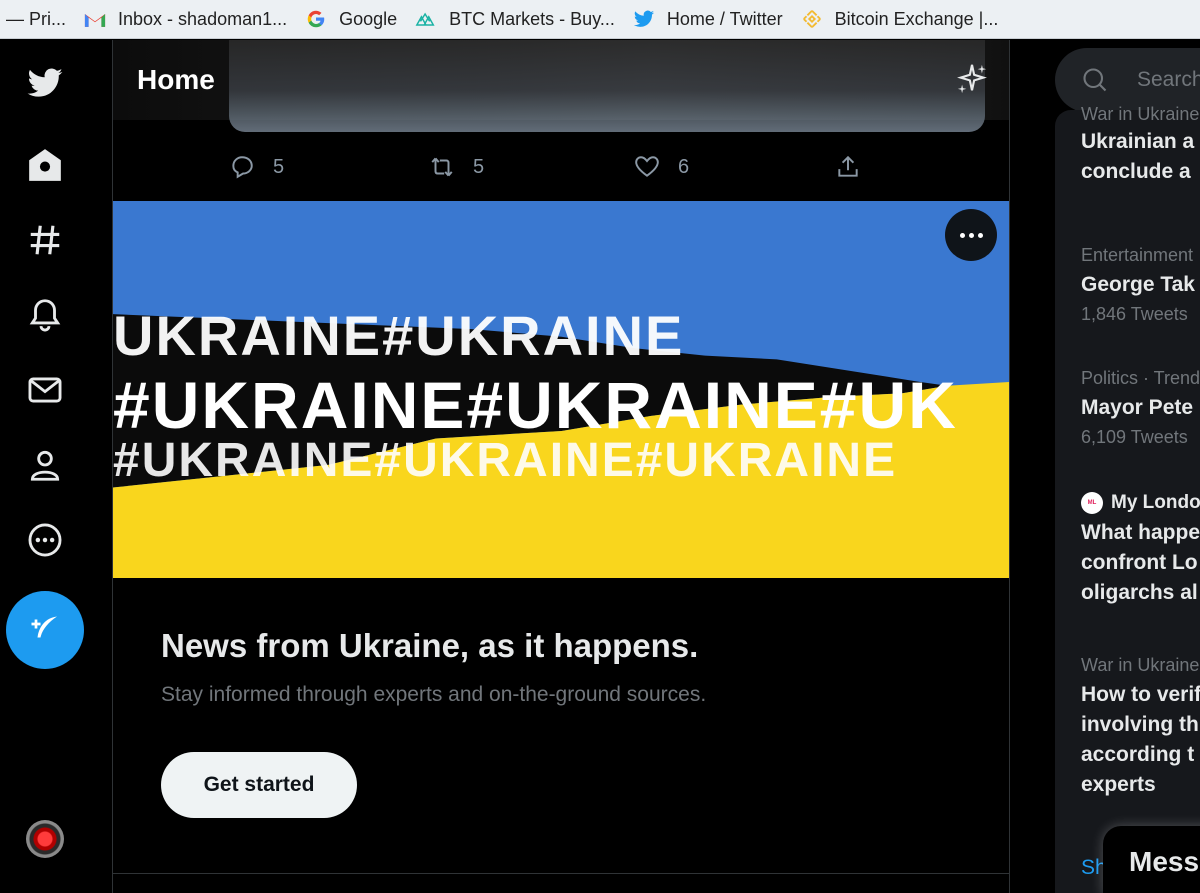  I want to click on notifications-bell-icon, so click(45, 315).